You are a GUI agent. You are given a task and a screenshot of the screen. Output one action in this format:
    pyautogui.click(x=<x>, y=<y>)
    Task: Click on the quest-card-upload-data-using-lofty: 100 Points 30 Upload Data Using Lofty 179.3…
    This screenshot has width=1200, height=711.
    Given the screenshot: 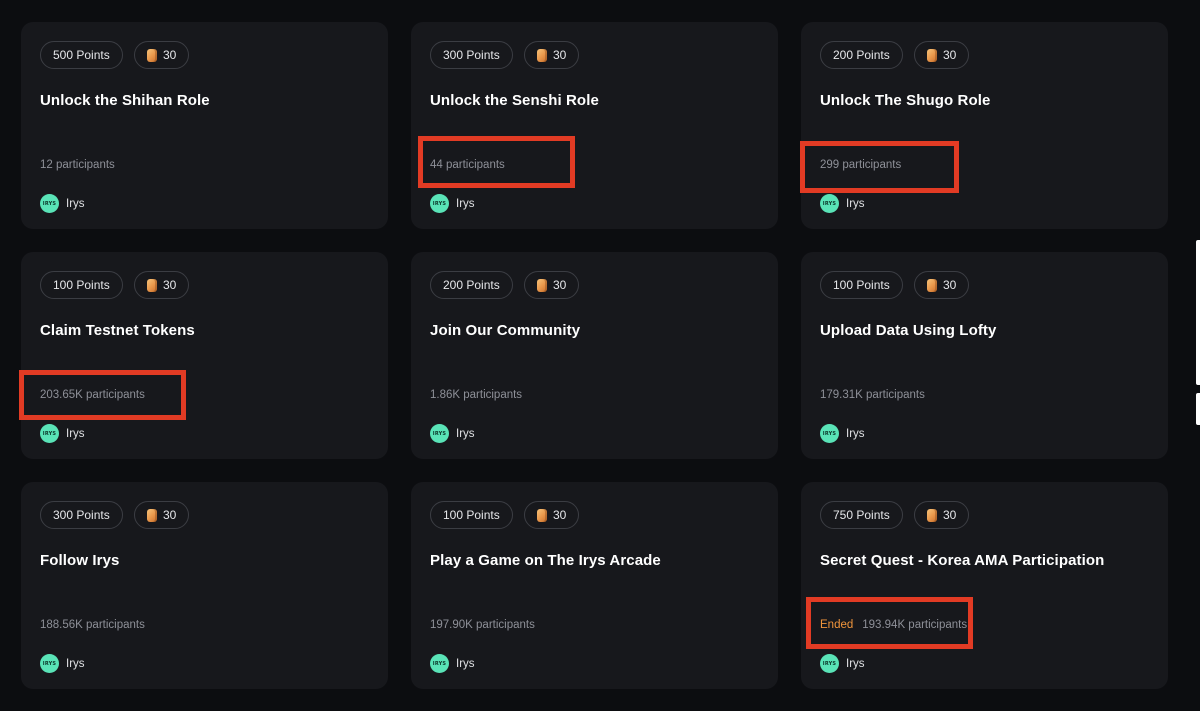 What is the action you would take?
    pyautogui.click(x=984, y=355)
    